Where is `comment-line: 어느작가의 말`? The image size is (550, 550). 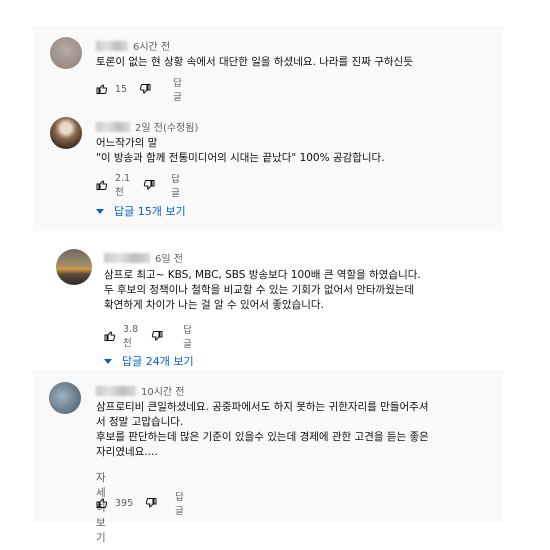 comment-line: 어느작가의 말 is located at coordinates (127, 143).